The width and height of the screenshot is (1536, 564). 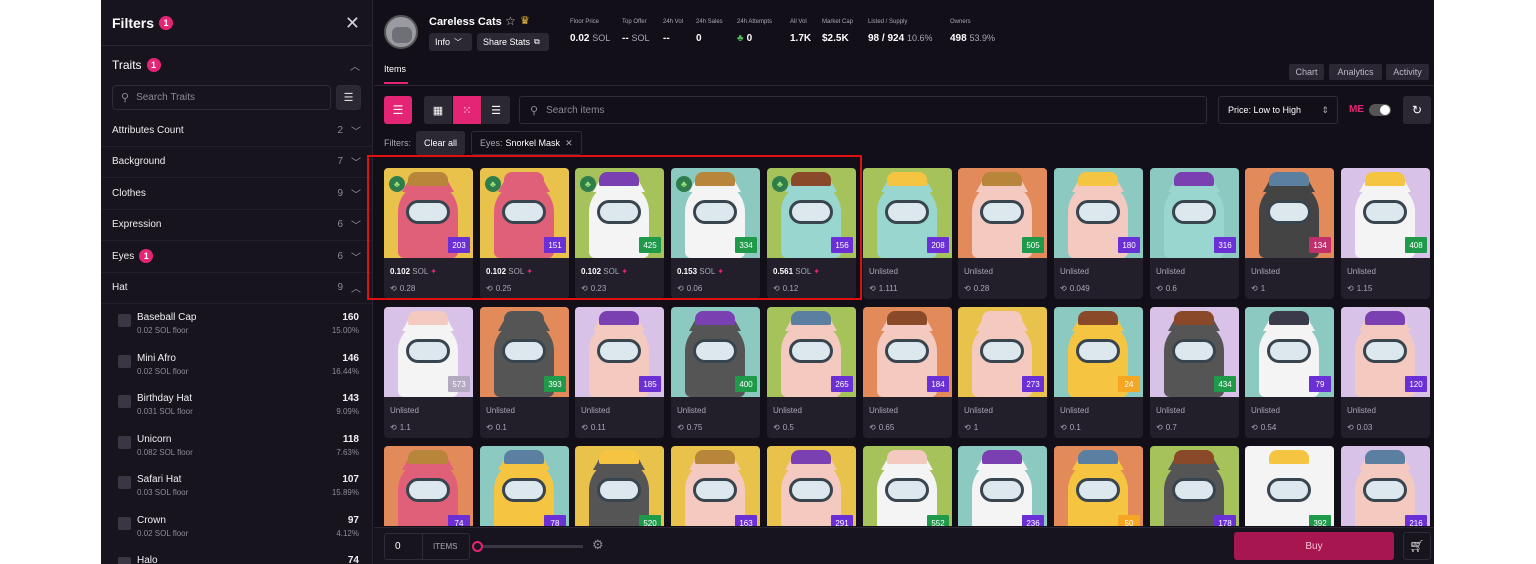 I want to click on nft-card: 24 Unlisted ⟲ 0.1, so click(x=1098, y=372).